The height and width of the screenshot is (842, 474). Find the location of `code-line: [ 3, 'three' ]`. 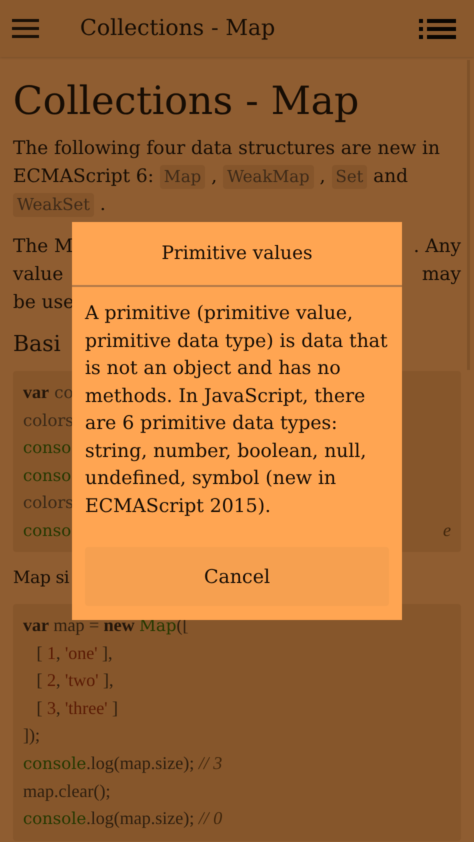

code-line: [ 3, 'three' ] is located at coordinates (77, 708).